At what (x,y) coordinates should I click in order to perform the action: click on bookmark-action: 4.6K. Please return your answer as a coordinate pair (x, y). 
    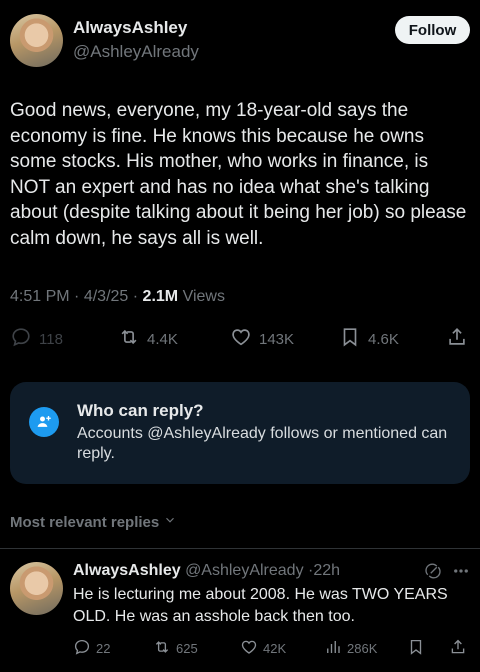
    Looking at the image, I should click on (369, 339).